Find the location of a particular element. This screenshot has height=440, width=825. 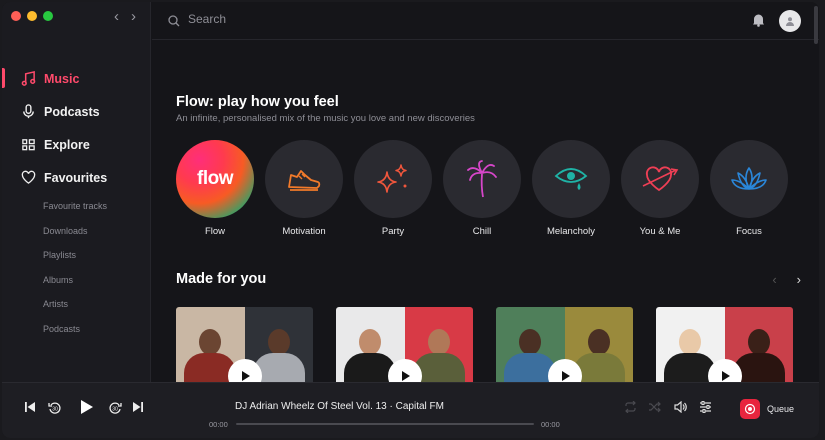

queue-button: Queue is located at coordinates (767, 409).